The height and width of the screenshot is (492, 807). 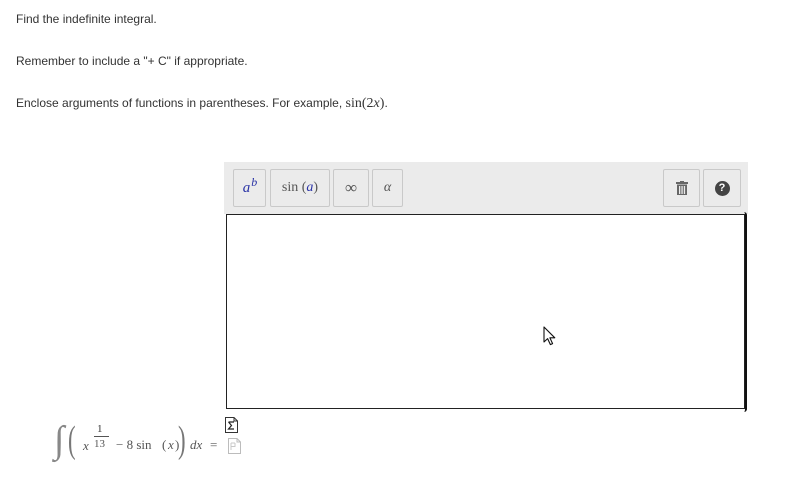 I want to click on example-expression: sin(2x), so click(x=365, y=103).